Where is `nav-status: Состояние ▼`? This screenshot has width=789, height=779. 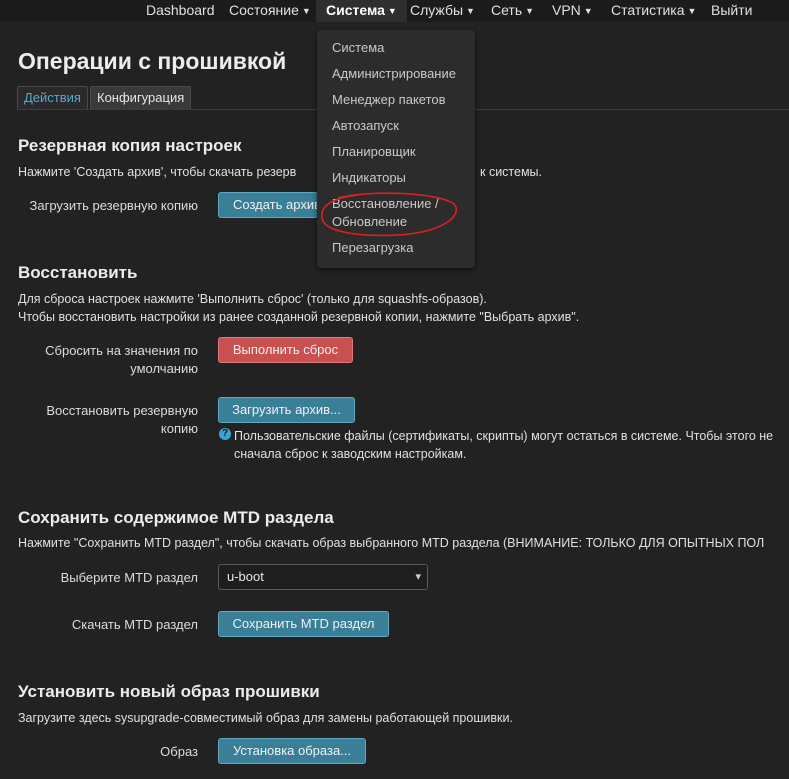
nav-status: Состояние ▼ is located at coordinates (270, 11).